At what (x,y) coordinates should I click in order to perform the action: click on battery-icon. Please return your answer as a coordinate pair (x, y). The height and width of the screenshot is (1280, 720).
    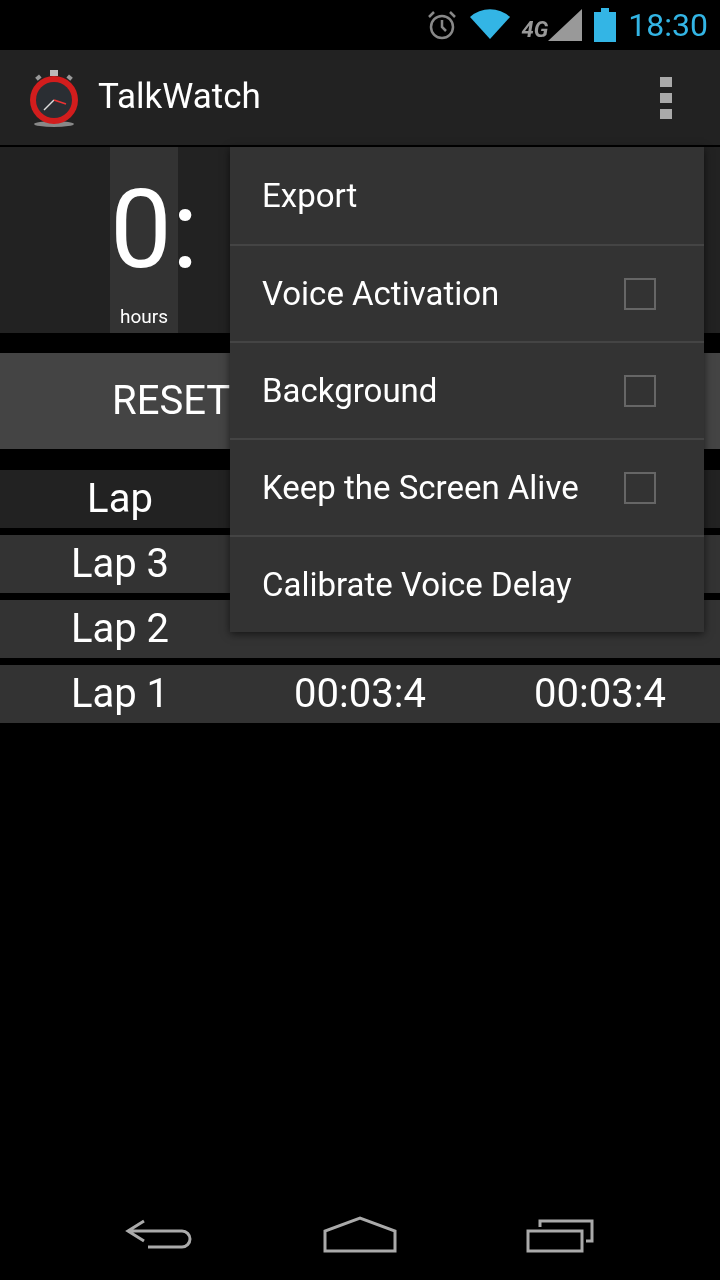
    Looking at the image, I should click on (605, 25).